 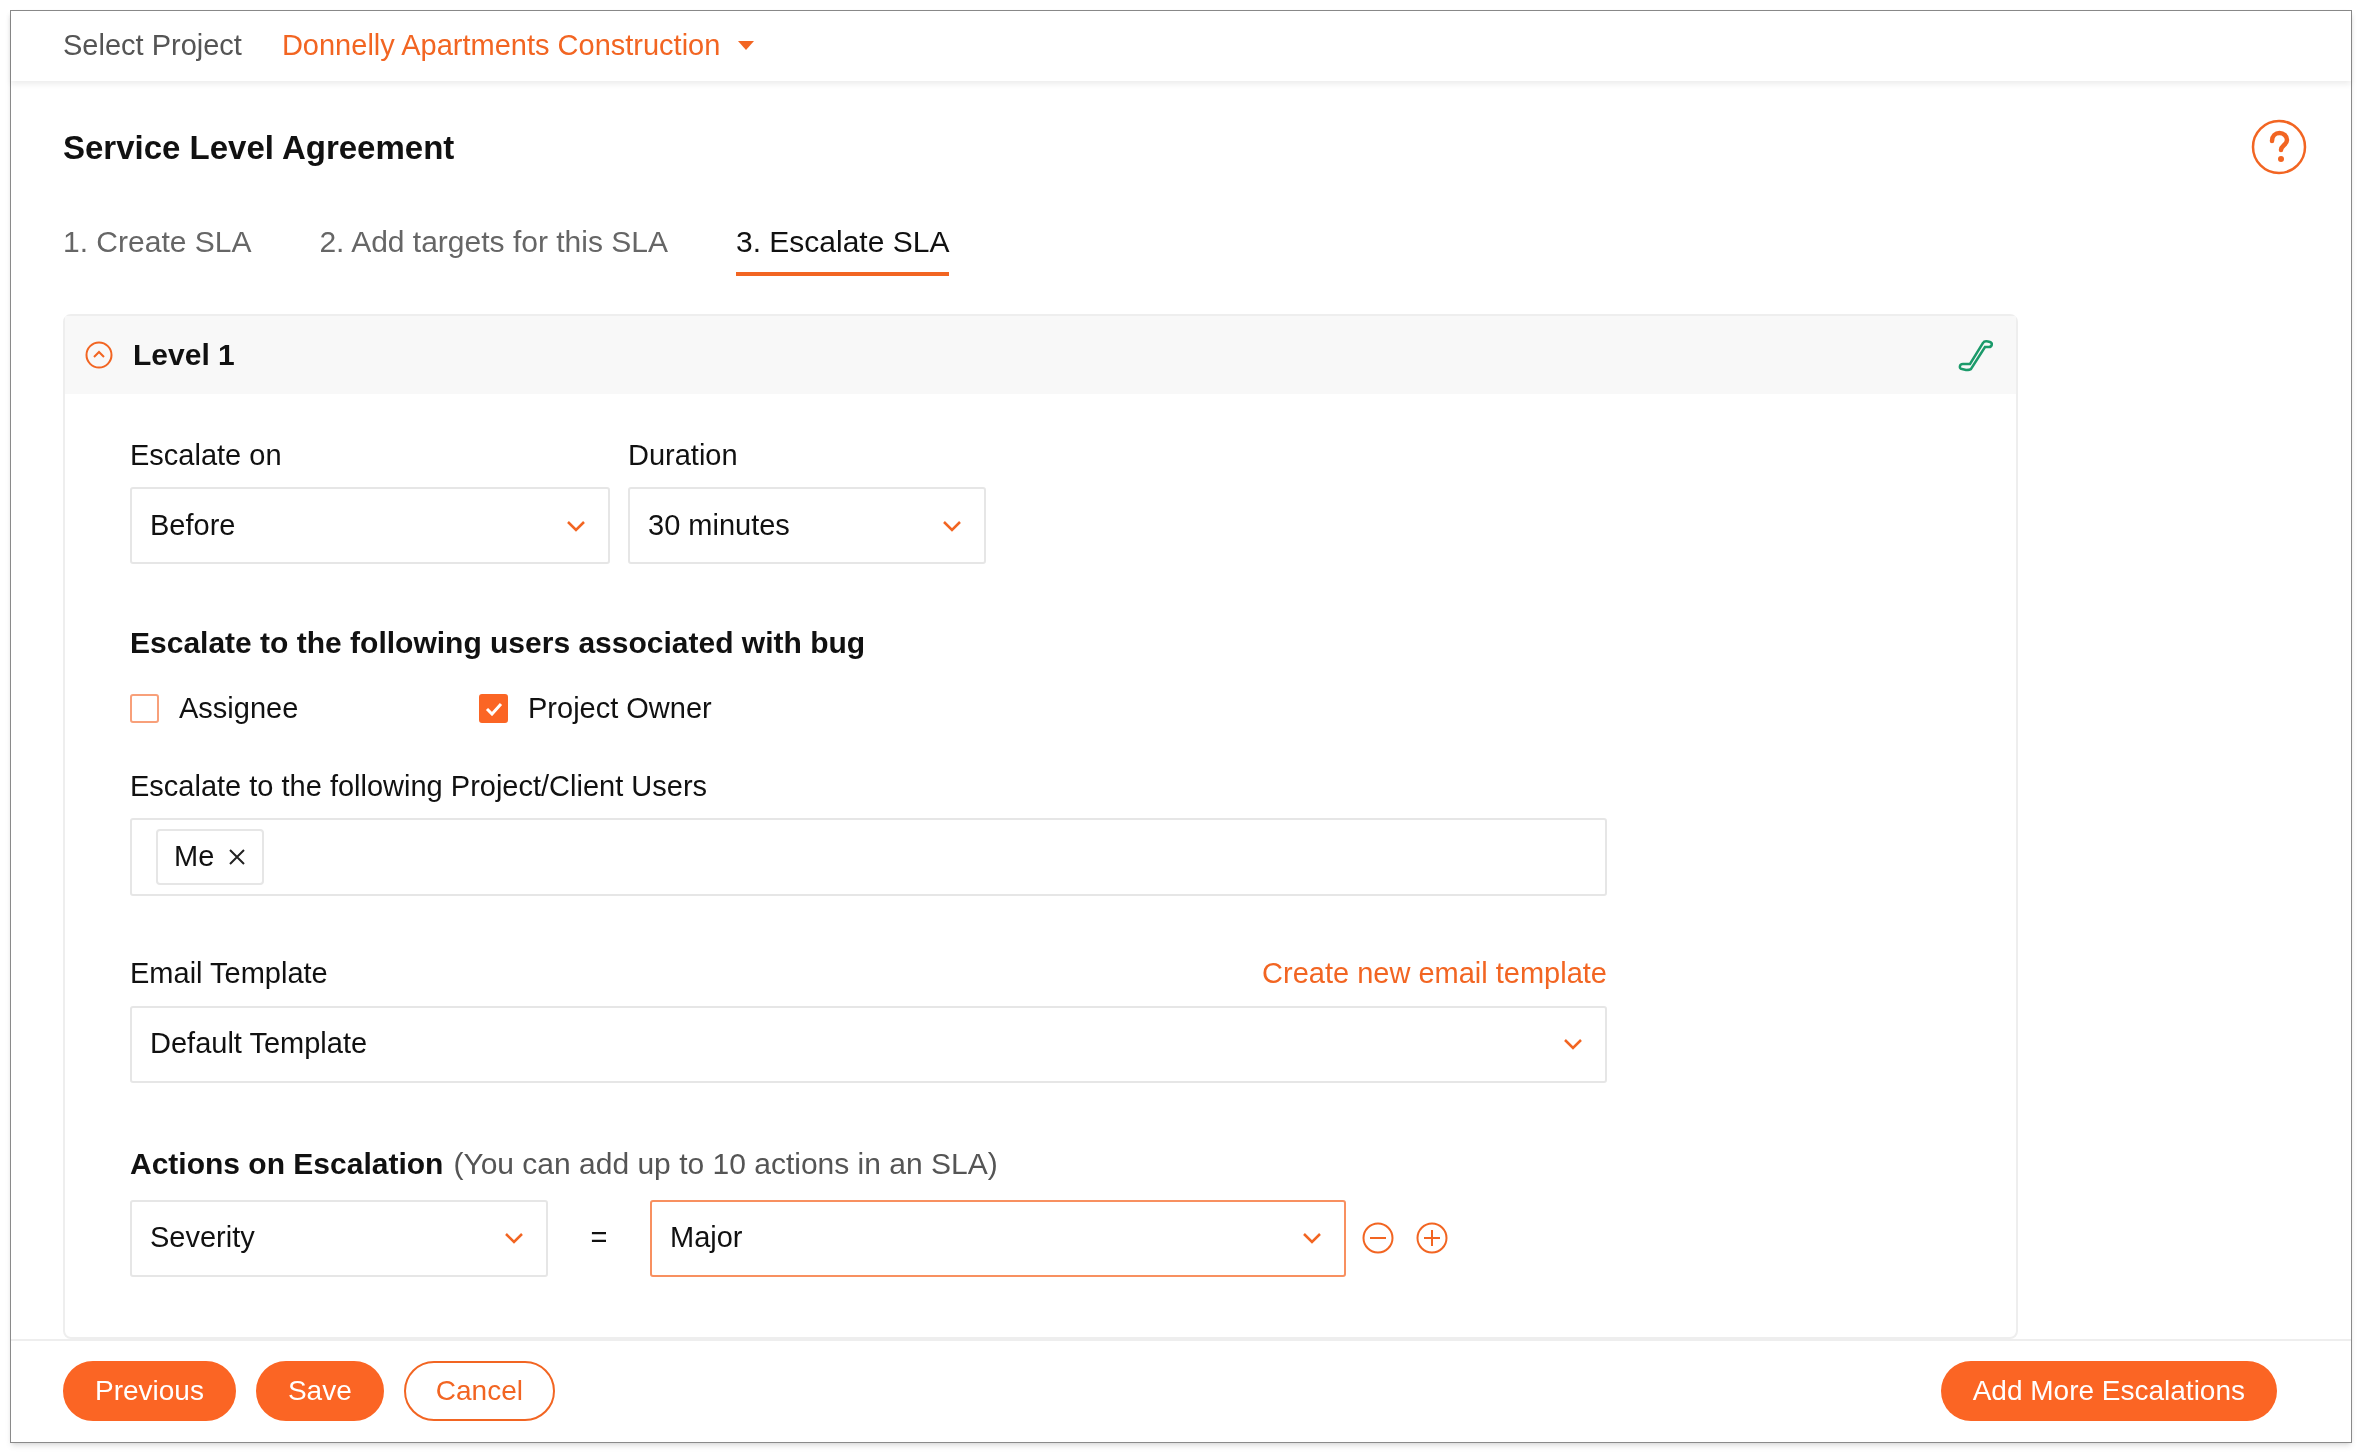 I want to click on section-heading: Escalate to the following users associated with bug, so click(x=498, y=643).